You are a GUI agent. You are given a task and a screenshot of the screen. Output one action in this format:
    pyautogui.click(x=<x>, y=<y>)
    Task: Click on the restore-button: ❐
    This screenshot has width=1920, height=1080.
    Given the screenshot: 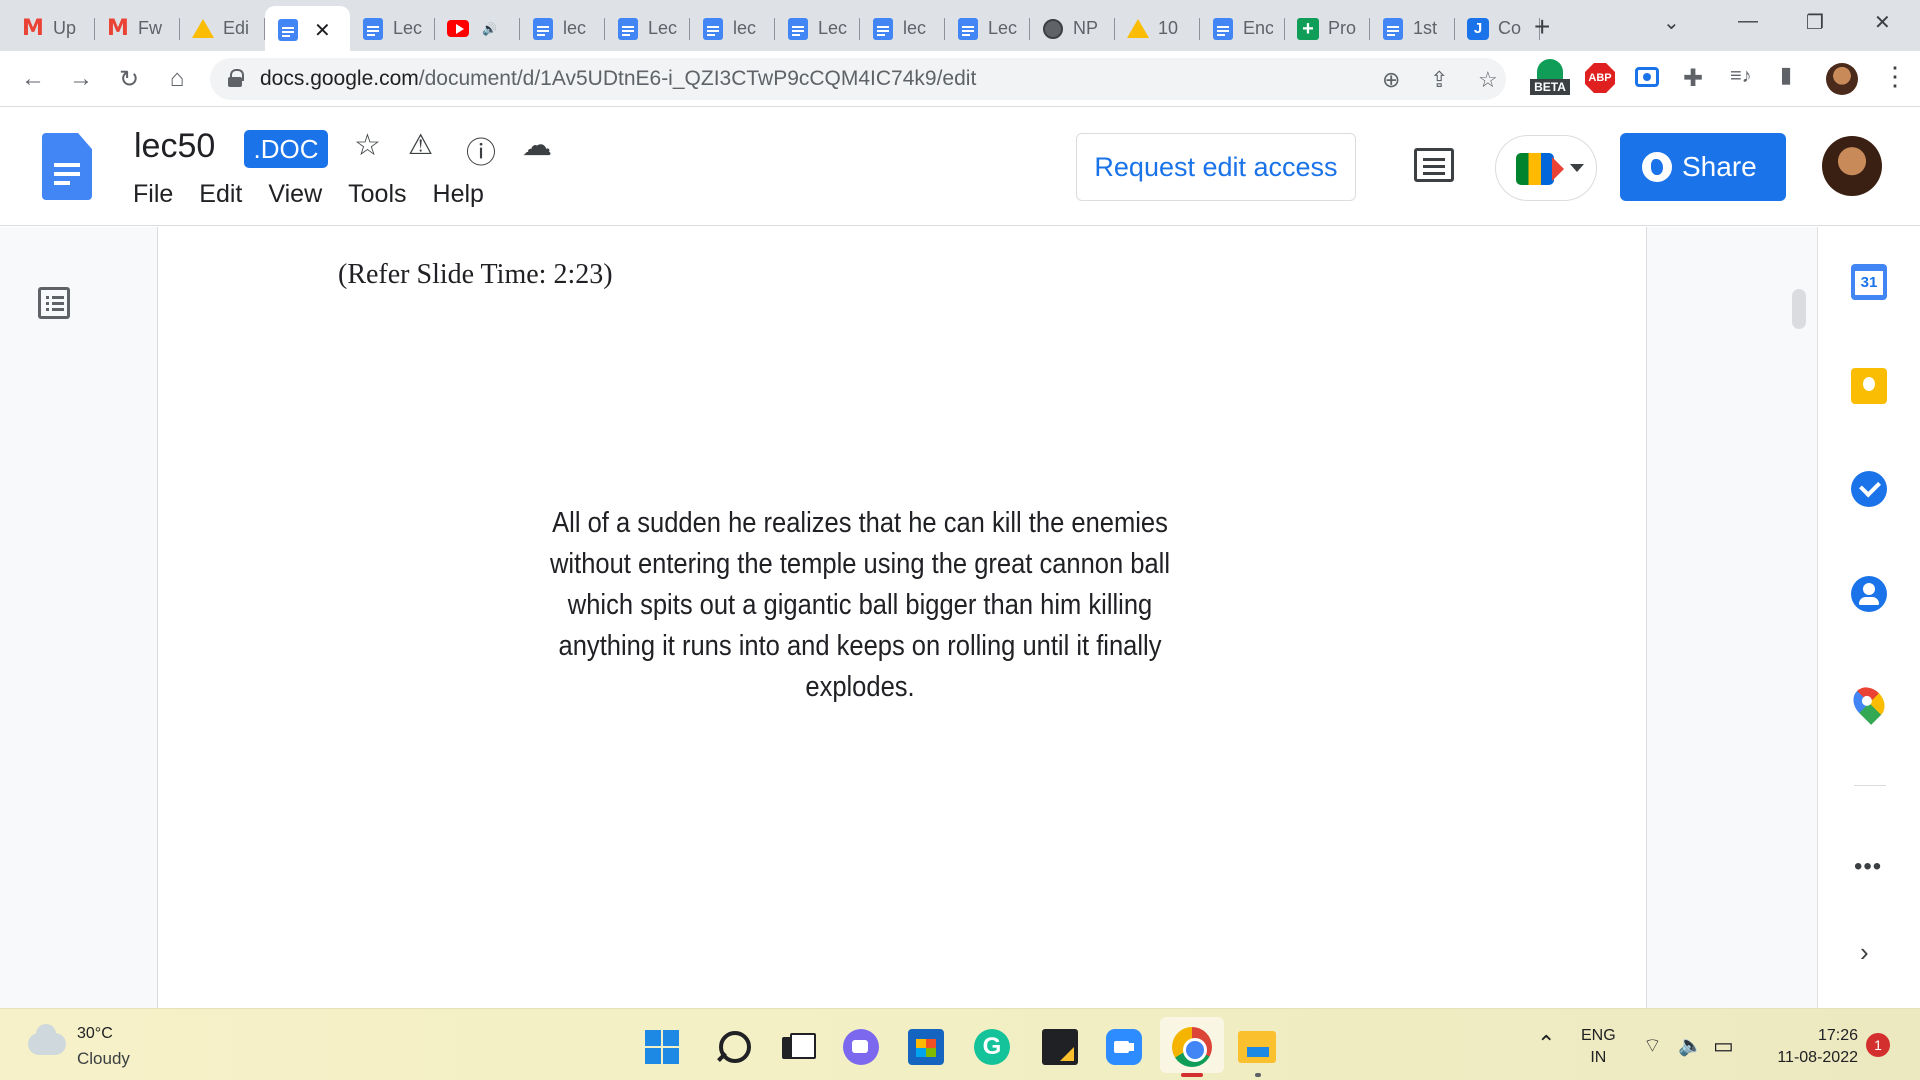 What is the action you would take?
    pyautogui.click(x=1815, y=22)
    